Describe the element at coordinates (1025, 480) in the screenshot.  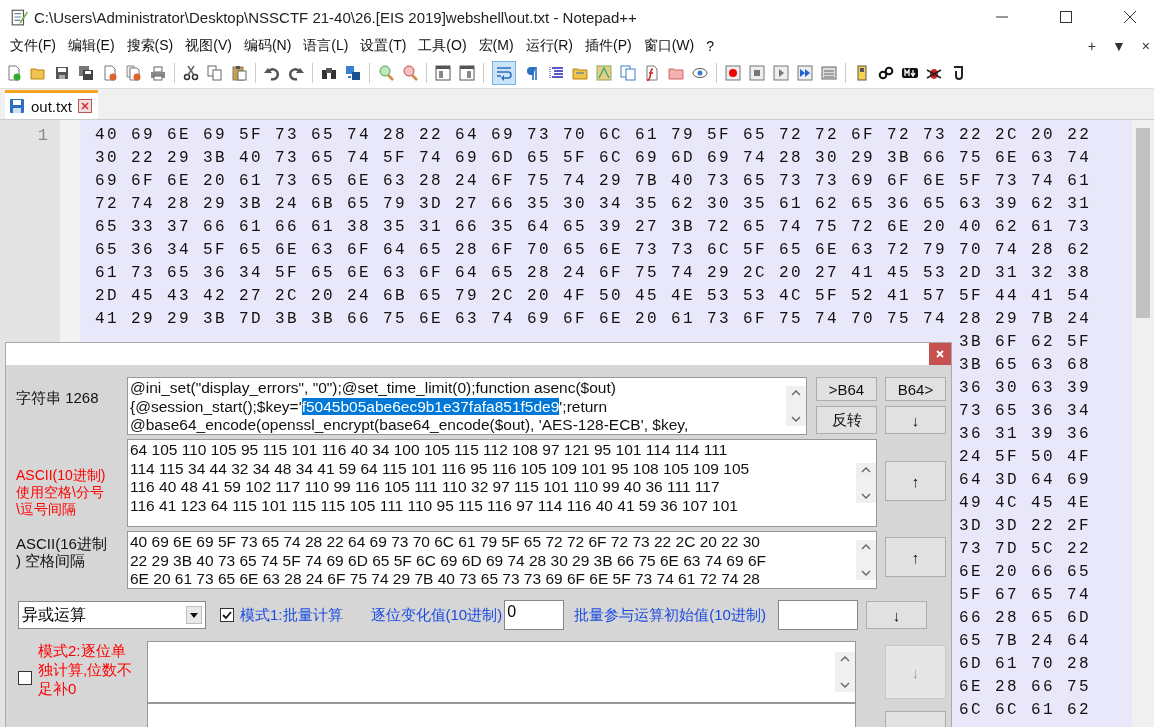
I see `code-line: 64 3D 64 69` at that location.